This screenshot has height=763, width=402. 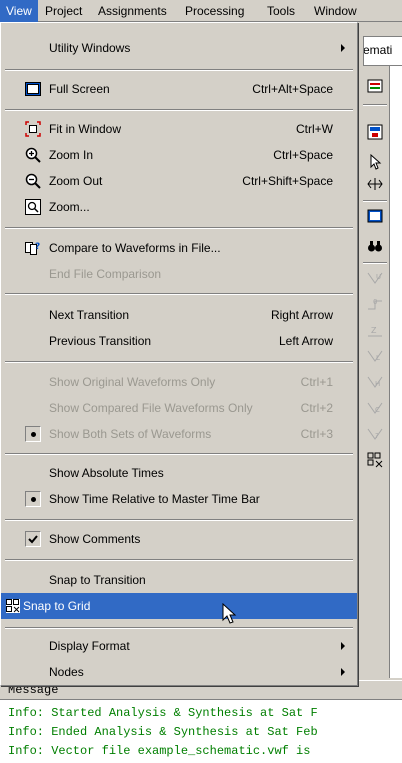 I want to click on menu-item-snap-to-grid: Snap to Grid, so click(x=179, y=606).